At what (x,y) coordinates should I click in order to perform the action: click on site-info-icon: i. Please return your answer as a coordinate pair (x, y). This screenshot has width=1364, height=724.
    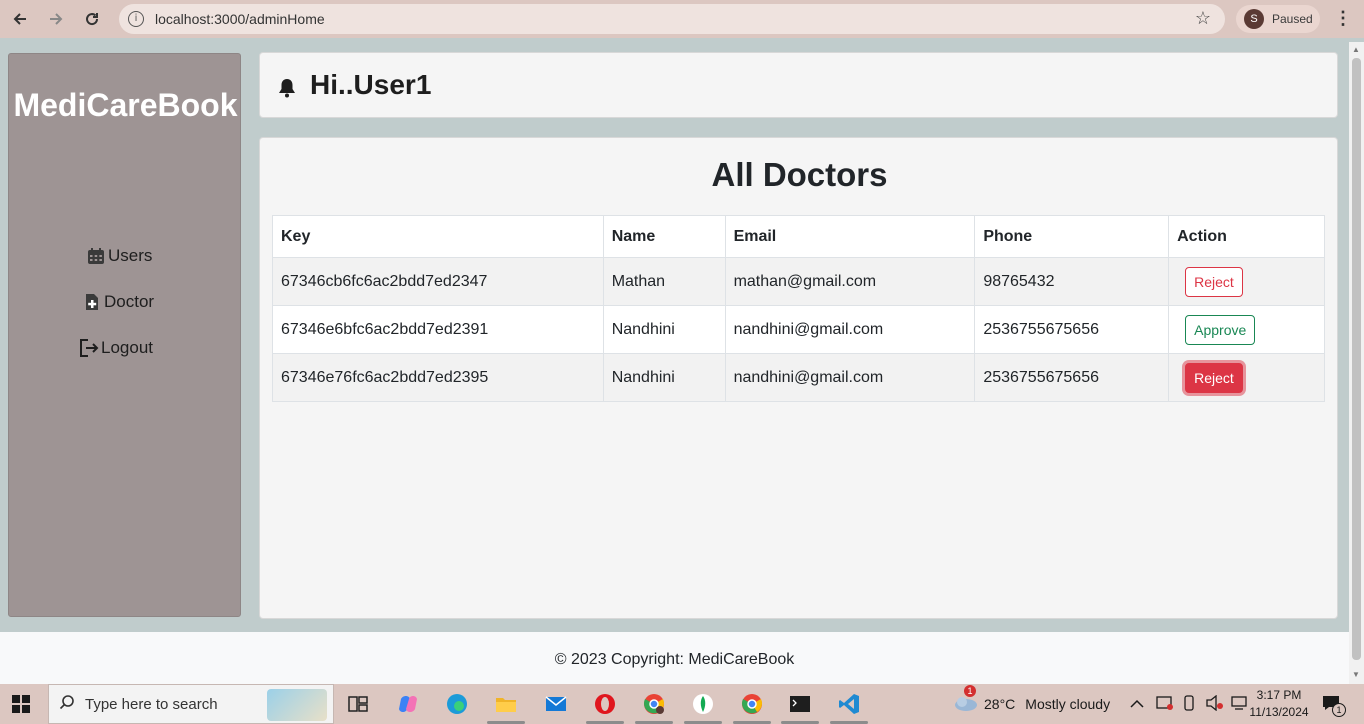
    Looking at the image, I should click on (136, 19).